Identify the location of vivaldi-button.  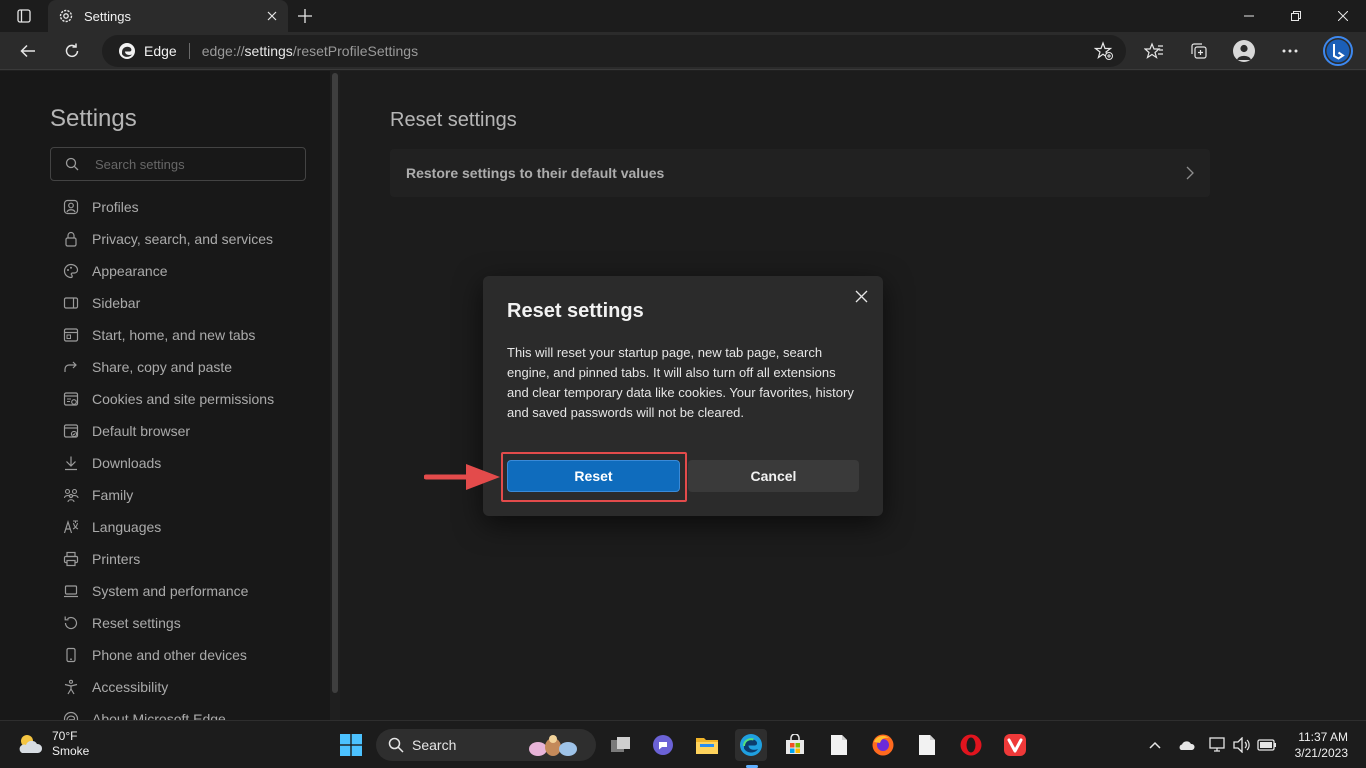
(1015, 745).